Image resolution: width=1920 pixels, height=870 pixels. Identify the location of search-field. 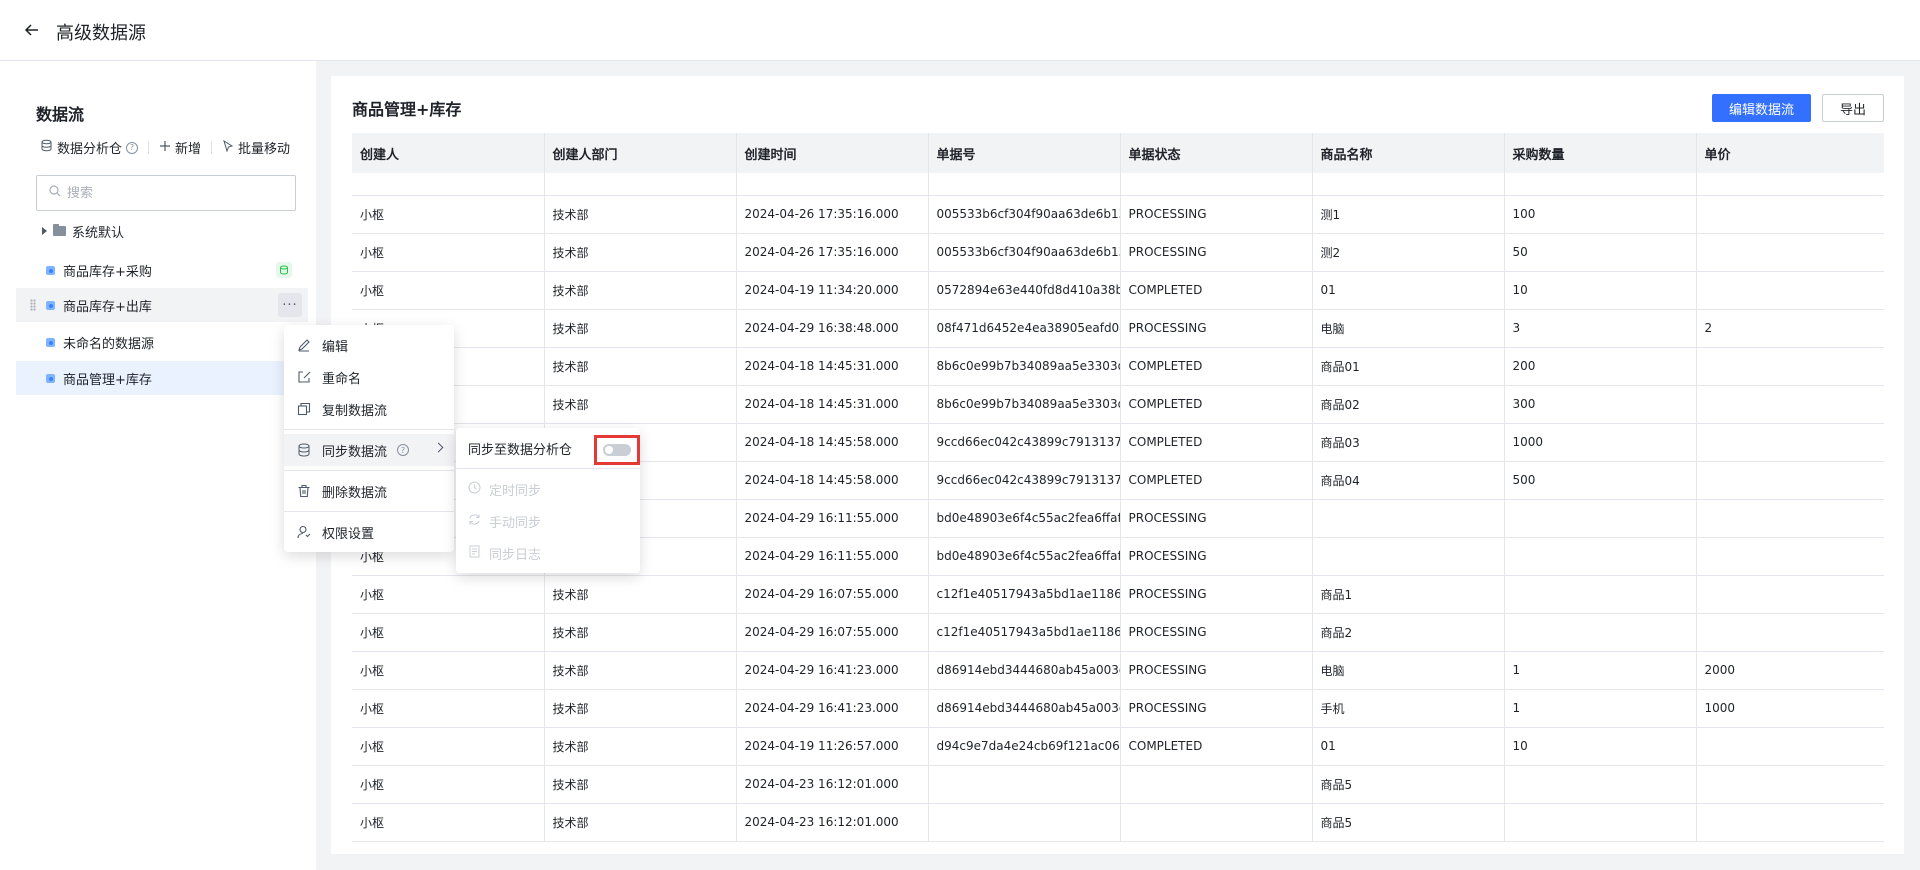
(166, 193).